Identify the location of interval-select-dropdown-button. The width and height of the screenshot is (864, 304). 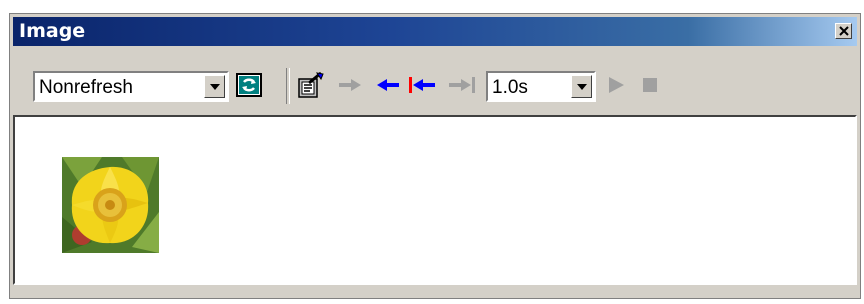
(581, 86).